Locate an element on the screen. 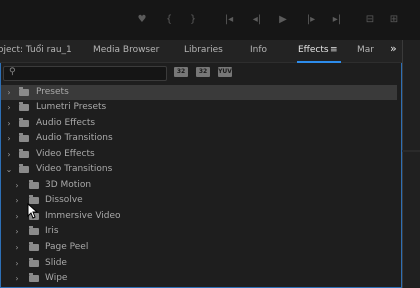 Image resolution: width=420 pixels, height=288 pixels. transport-bar: ♥ { } |◂ ◂| ▶ |▸ ▸| ⊟ ⊞ is located at coordinates (210, 20).